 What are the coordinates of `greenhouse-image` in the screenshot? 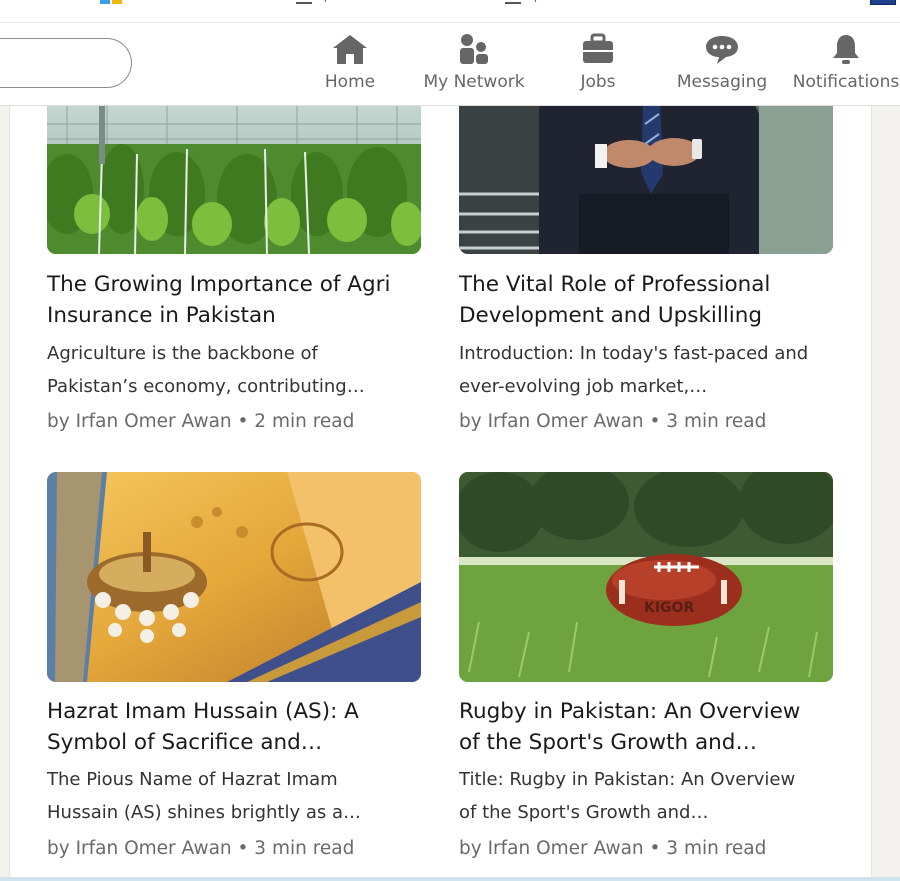 It's located at (234, 180).